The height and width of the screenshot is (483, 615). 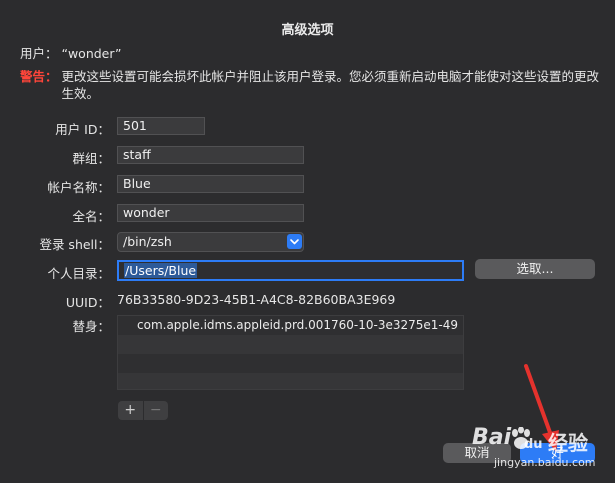 I want to click on annotation-arrow-icon, so click(x=541, y=408).